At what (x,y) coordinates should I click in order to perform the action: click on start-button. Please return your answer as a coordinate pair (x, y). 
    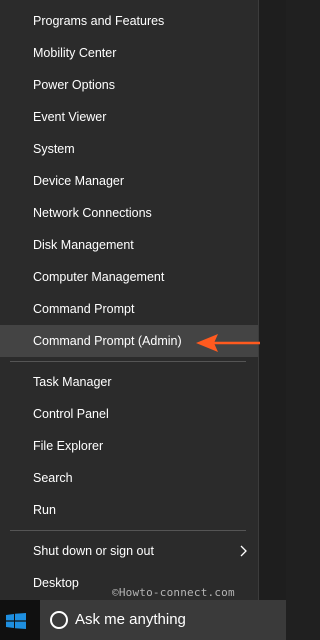
    Looking at the image, I should click on (20, 620).